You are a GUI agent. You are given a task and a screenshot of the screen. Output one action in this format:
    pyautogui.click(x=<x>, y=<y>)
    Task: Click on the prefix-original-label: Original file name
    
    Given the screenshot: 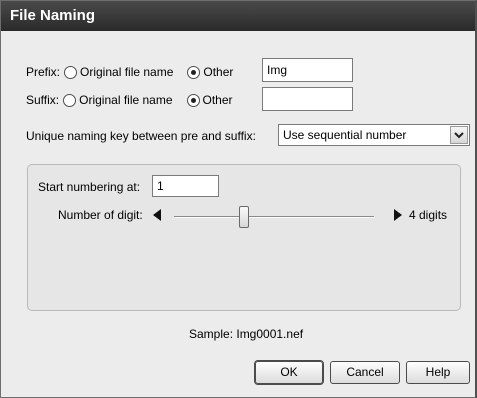 What is the action you would take?
    pyautogui.click(x=127, y=72)
    